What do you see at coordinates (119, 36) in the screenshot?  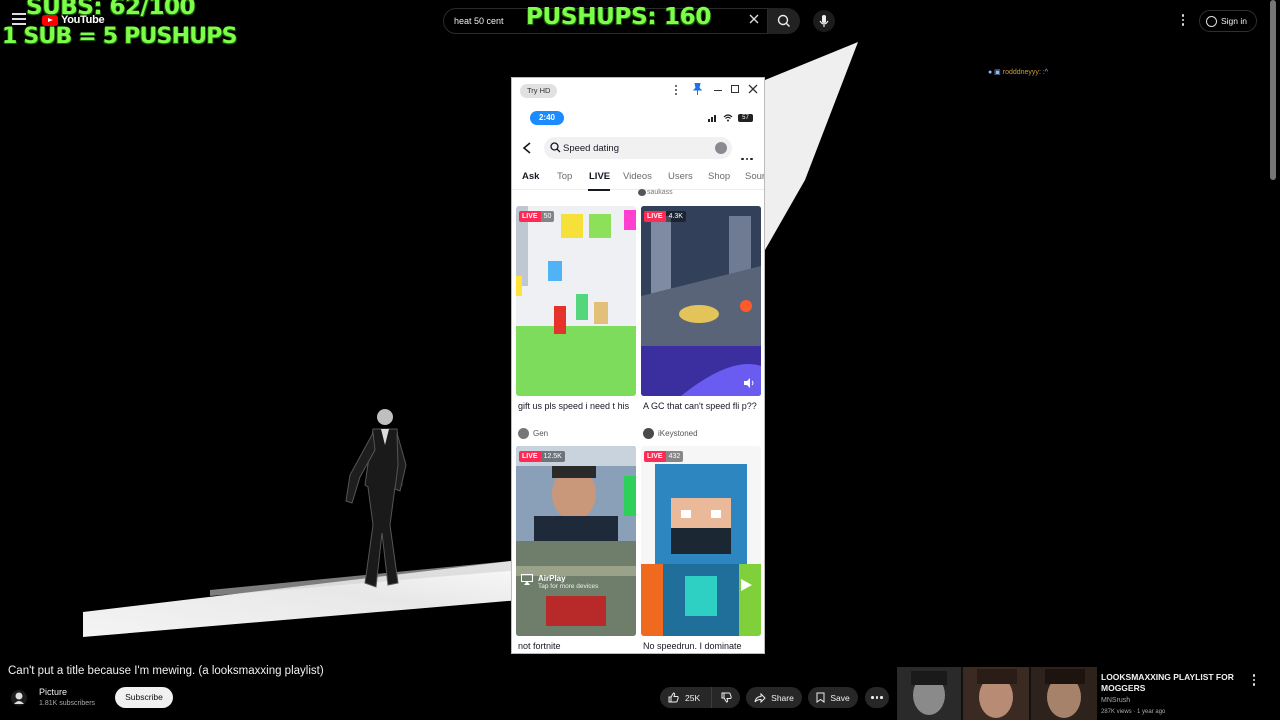 I see `sub-rule-overlay: 1 SUB = 5 PUSHUPS` at bounding box center [119, 36].